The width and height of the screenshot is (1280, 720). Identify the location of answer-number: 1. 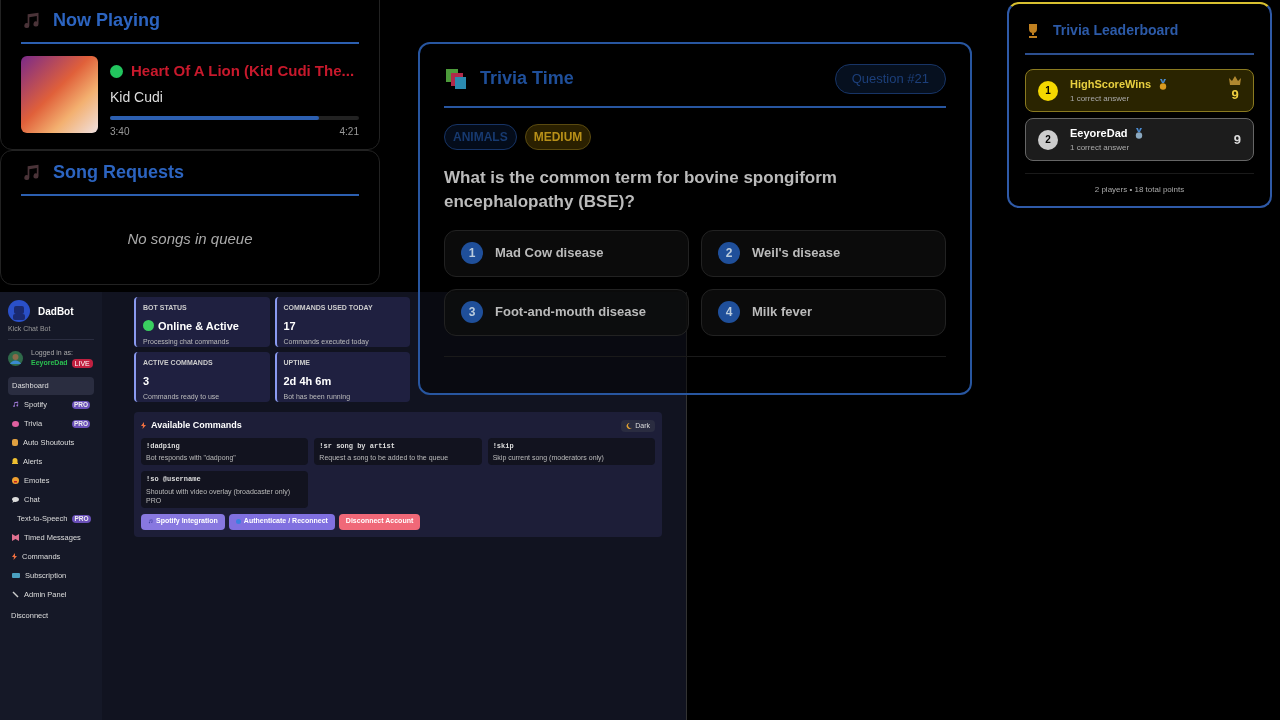
(472, 253).